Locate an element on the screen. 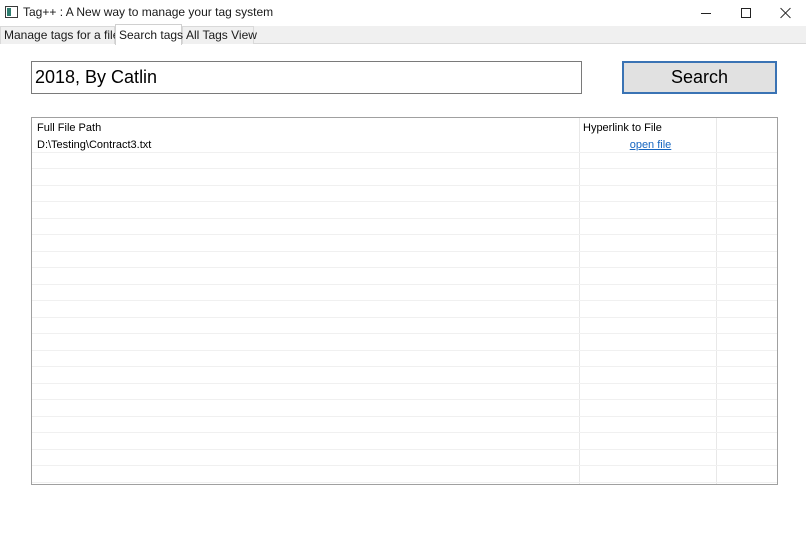 Image resolution: width=806 pixels, height=538 pixels. open-file-link: open file is located at coordinates (650, 145).